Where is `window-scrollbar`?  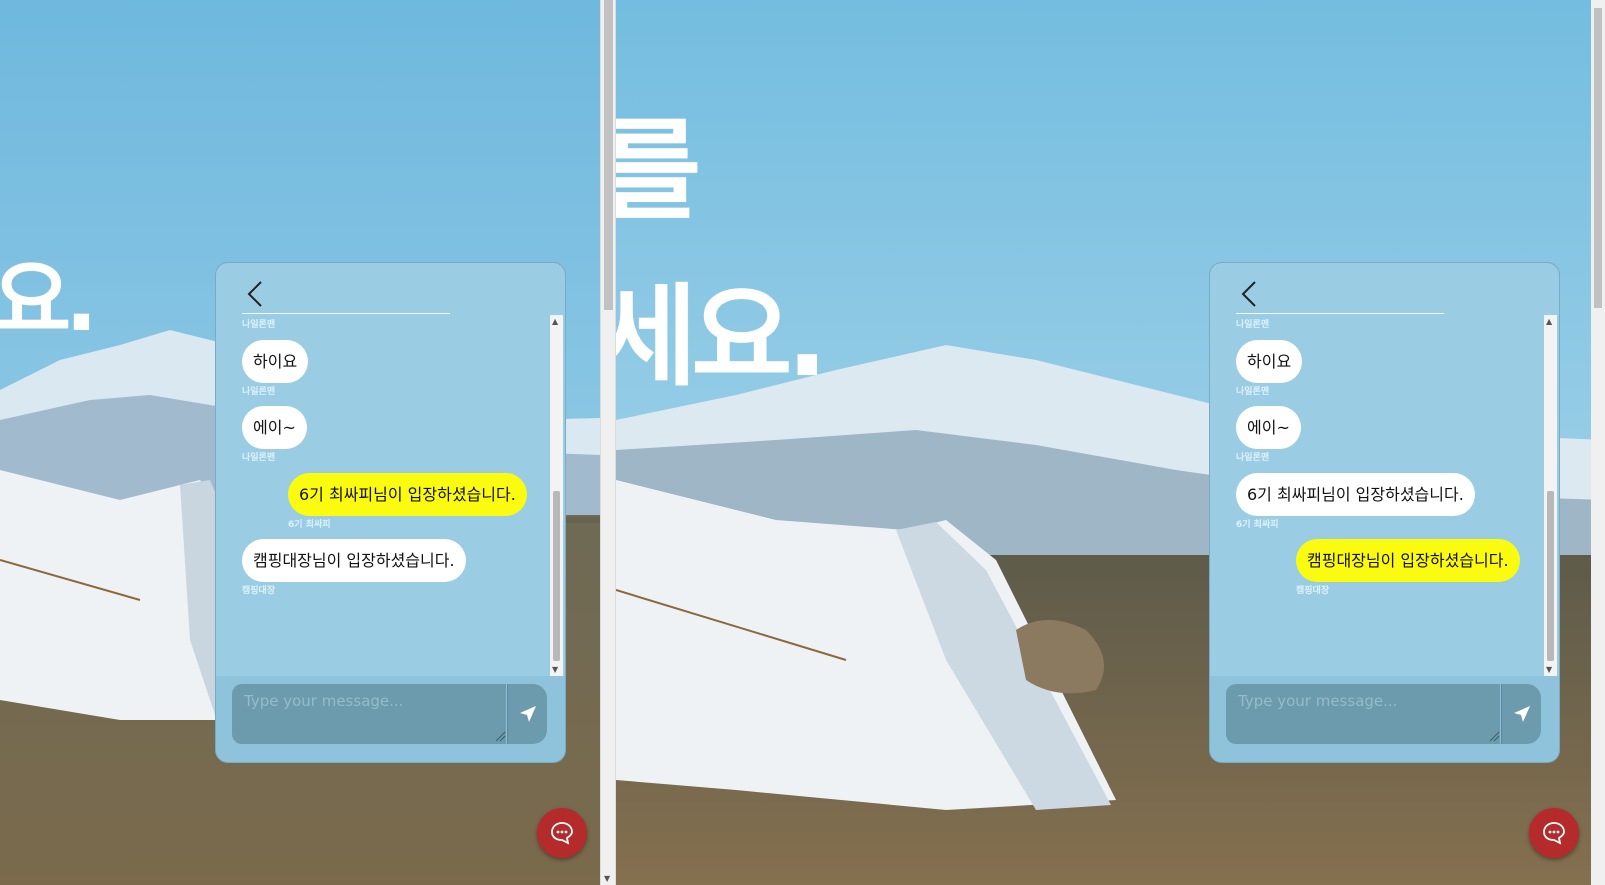
window-scrollbar is located at coordinates (1598, 442).